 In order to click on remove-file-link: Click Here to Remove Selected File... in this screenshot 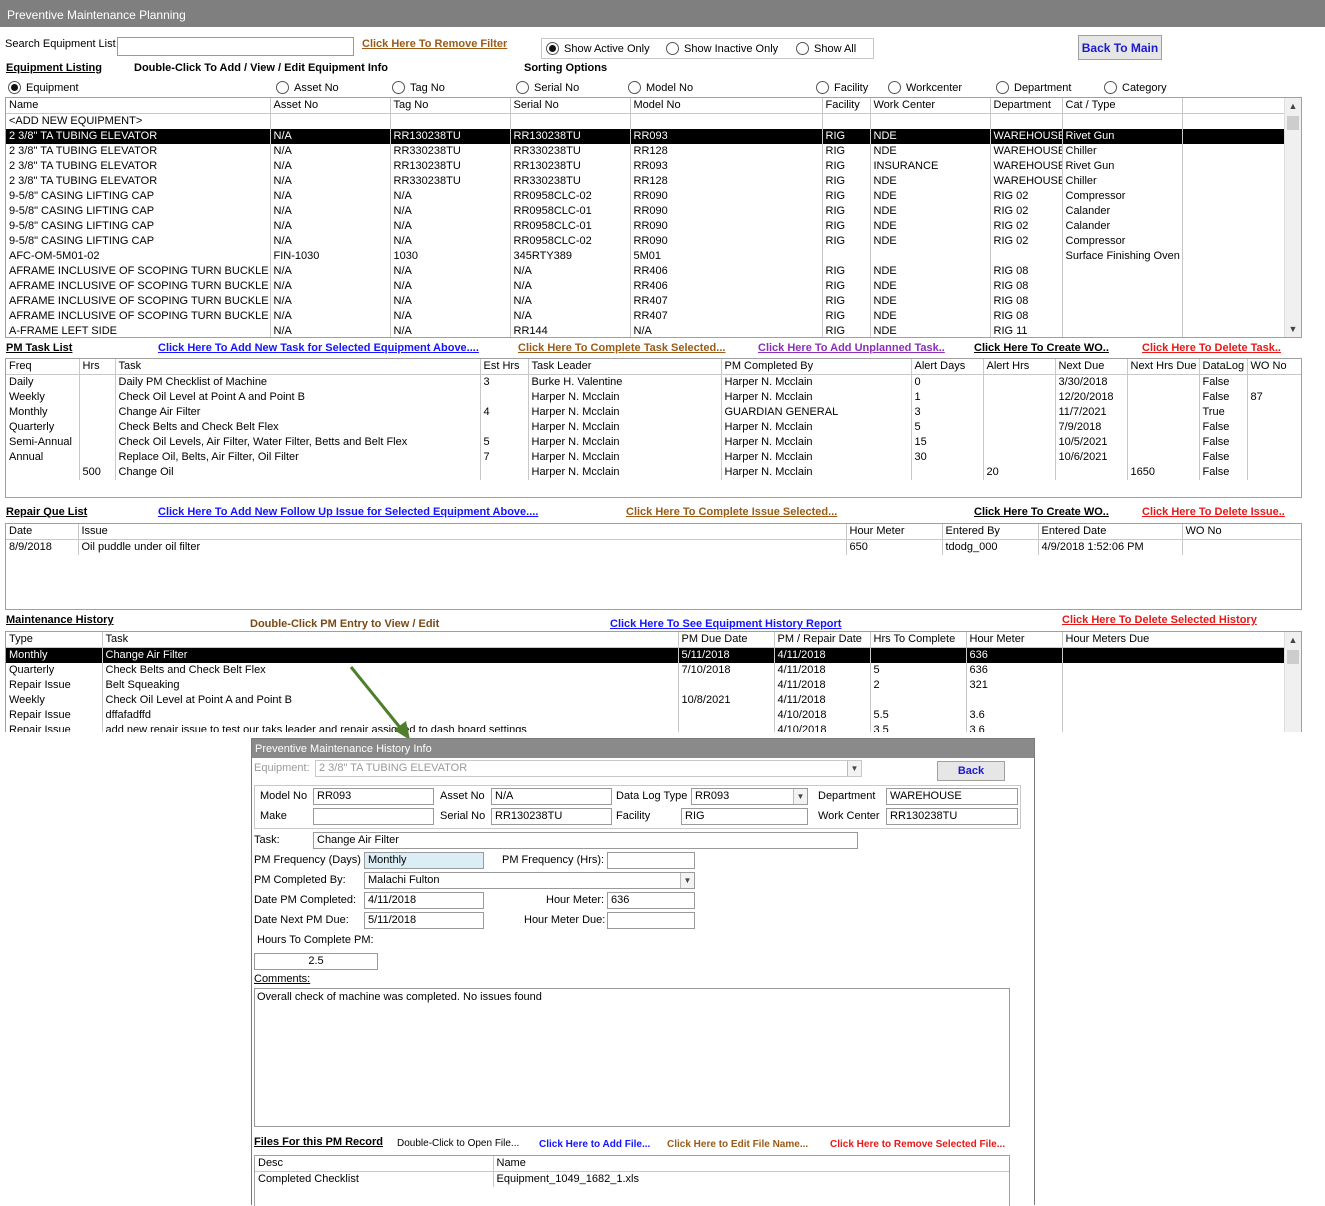, I will do `click(917, 1144)`.